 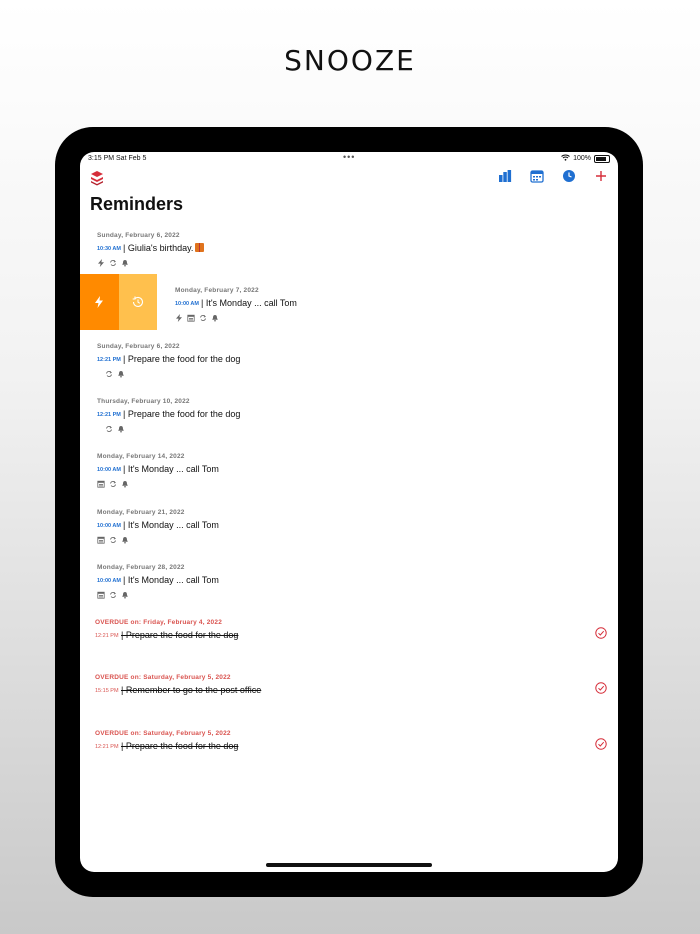 What do you see at coordinates (137, 204) in the screenshot?
I see `page-title: Reminders` at bounding box center [137, 204].